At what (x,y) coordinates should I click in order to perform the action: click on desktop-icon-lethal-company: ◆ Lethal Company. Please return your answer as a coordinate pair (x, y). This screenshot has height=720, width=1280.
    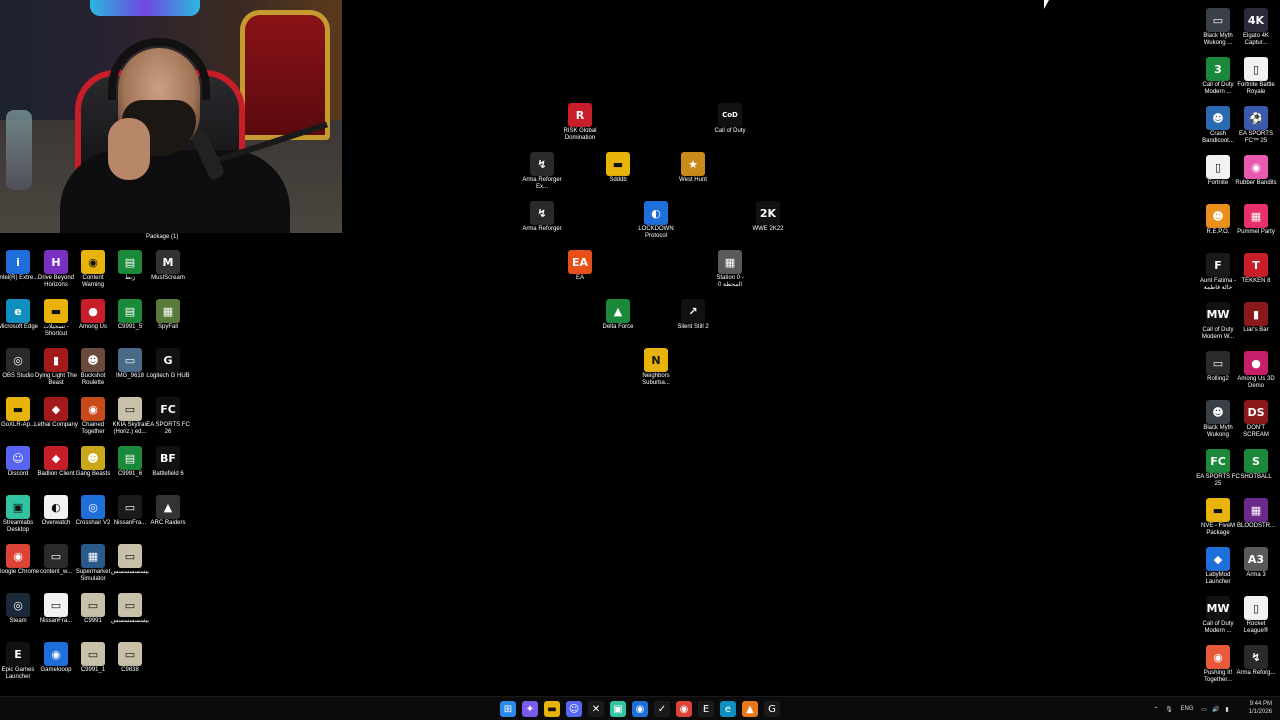
    Looking at the image, I should click on (56, 413).